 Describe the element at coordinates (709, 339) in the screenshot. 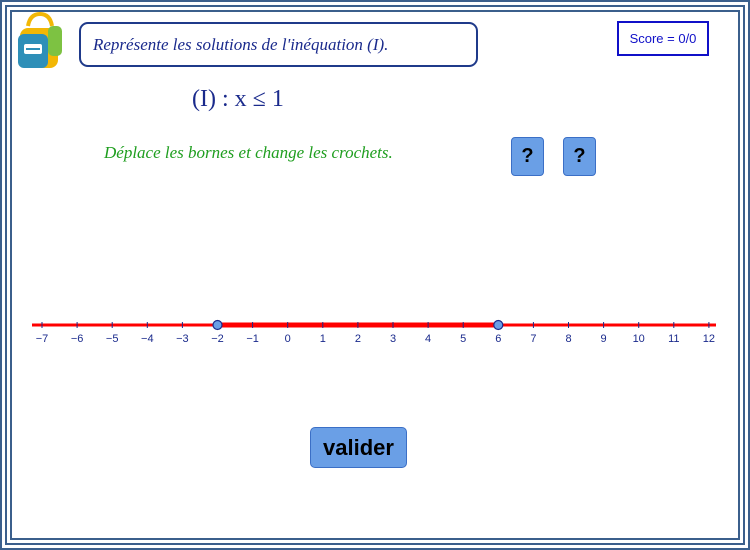

I see `tick-label: 12` at that location.